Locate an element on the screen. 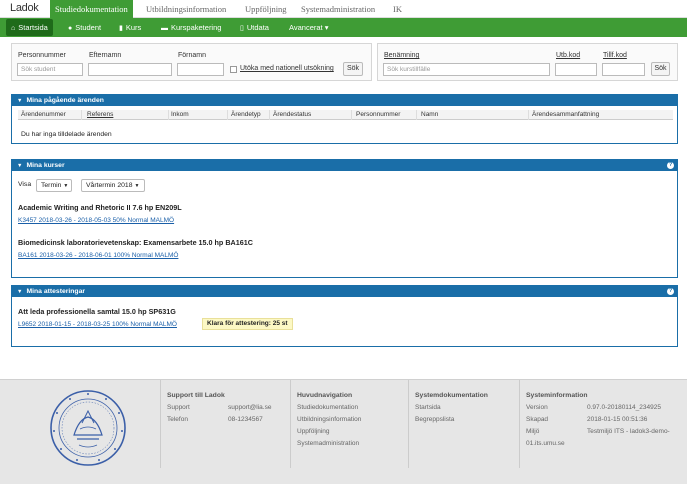 Image resolution: width=687 pixels, height=484 pixels. version-value: 0.97.0-20180114_234925 is located at coordinates (624, 407).